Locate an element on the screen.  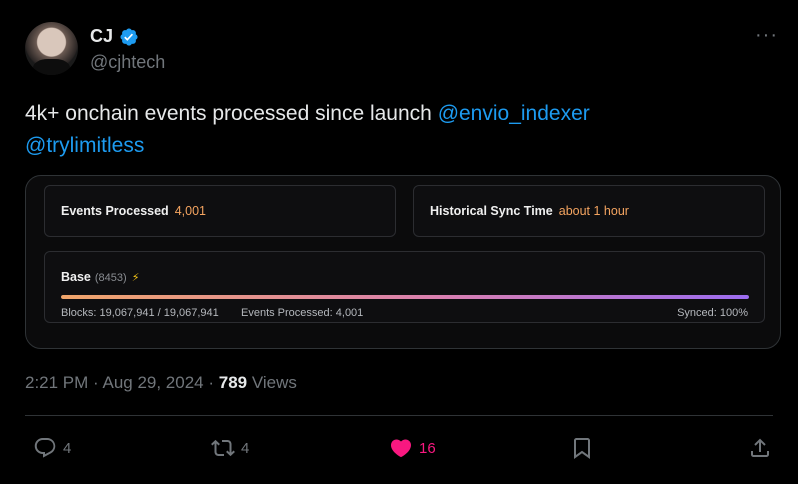
reply-icon is located at coordinates (45, 448).